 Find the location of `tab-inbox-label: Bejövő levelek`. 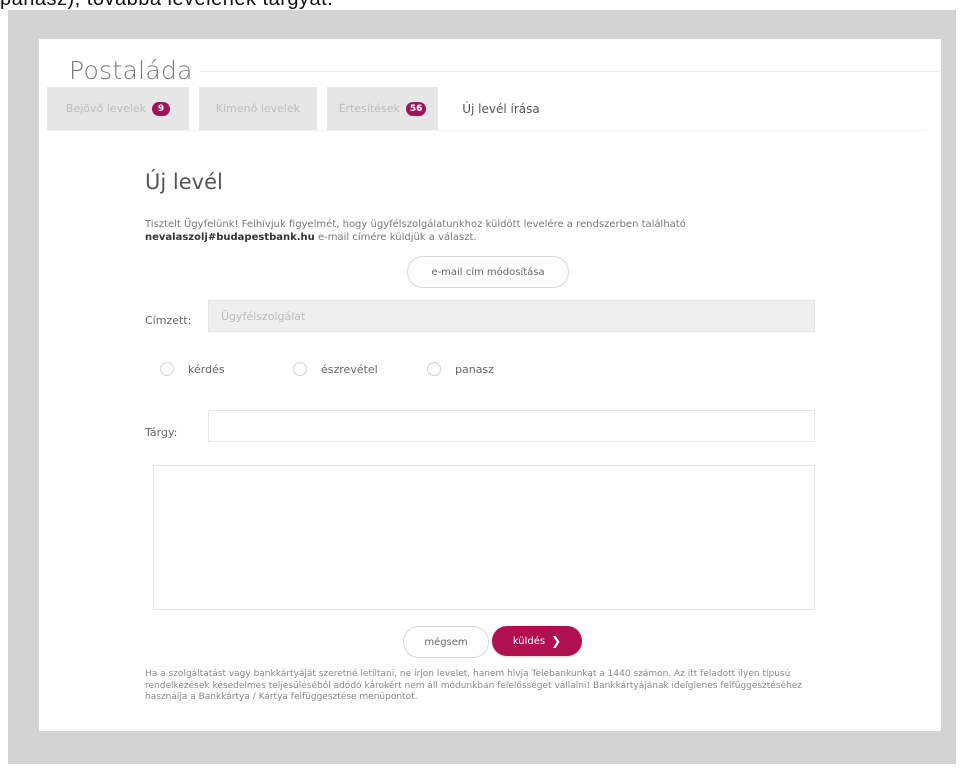

tab-inbox-label: Bejövő levelek is located at coordinates (106, 108).